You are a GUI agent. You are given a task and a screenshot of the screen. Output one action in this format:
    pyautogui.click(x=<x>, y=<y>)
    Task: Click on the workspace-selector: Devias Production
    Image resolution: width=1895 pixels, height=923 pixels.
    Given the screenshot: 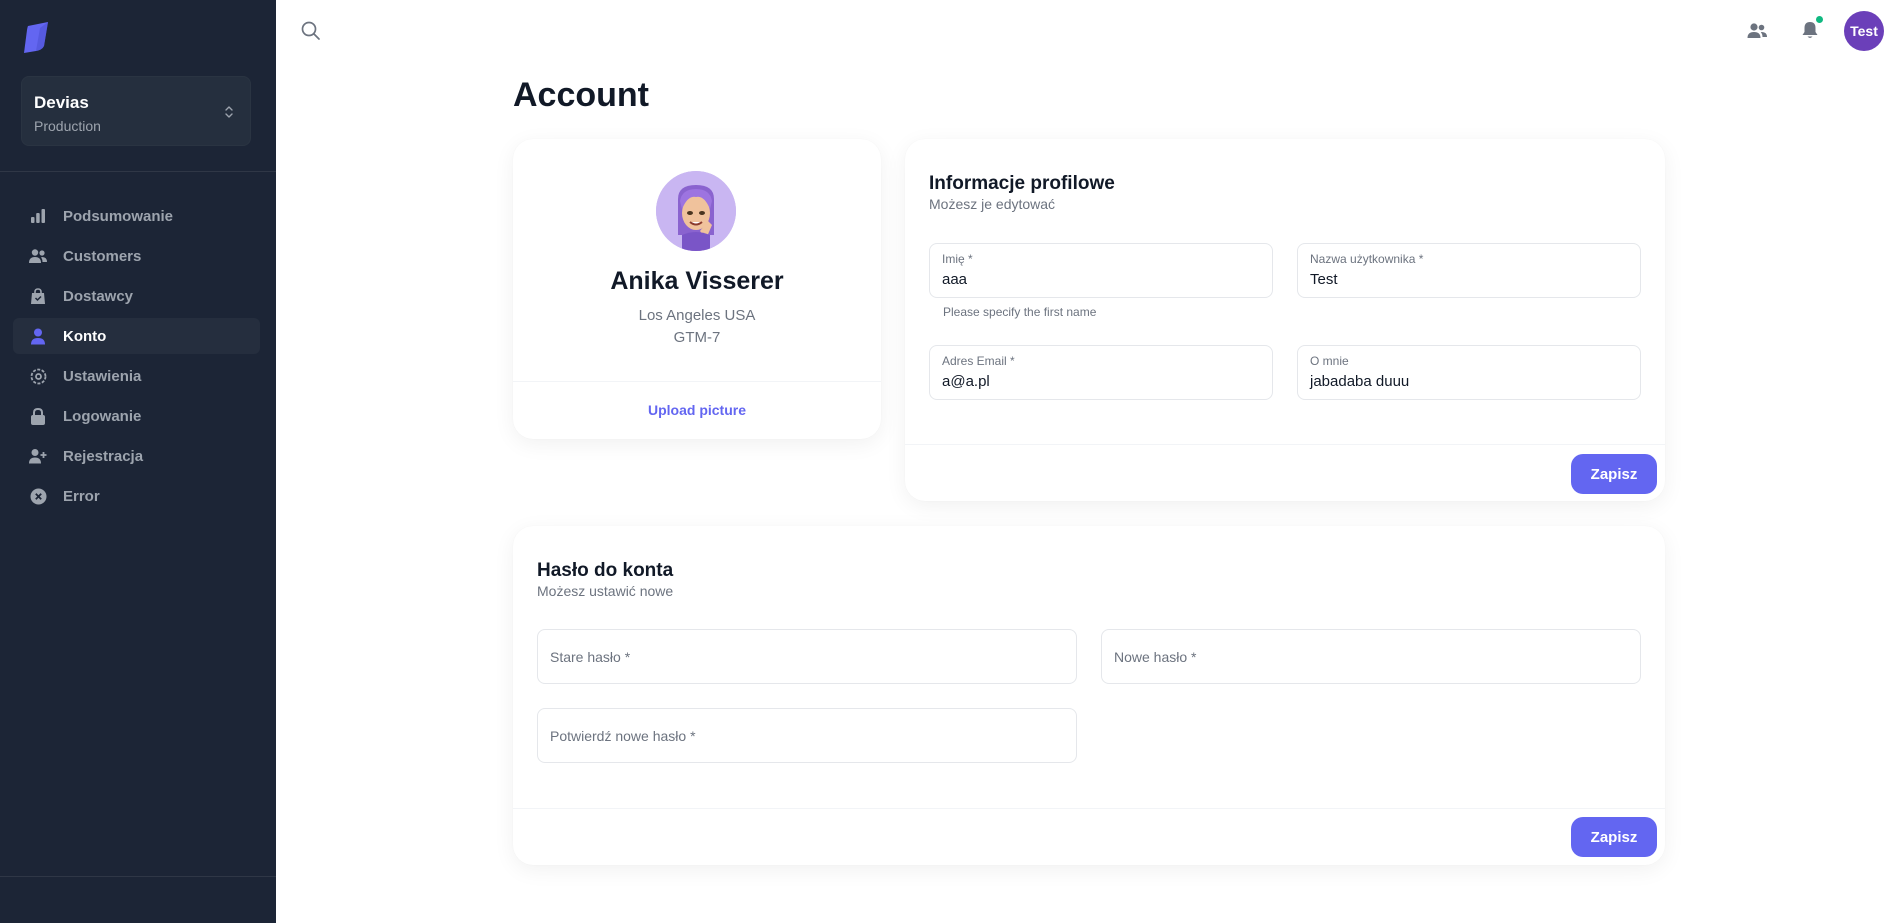 What is the action you would take?
    pyautogui.click(x=136, y=111)
    